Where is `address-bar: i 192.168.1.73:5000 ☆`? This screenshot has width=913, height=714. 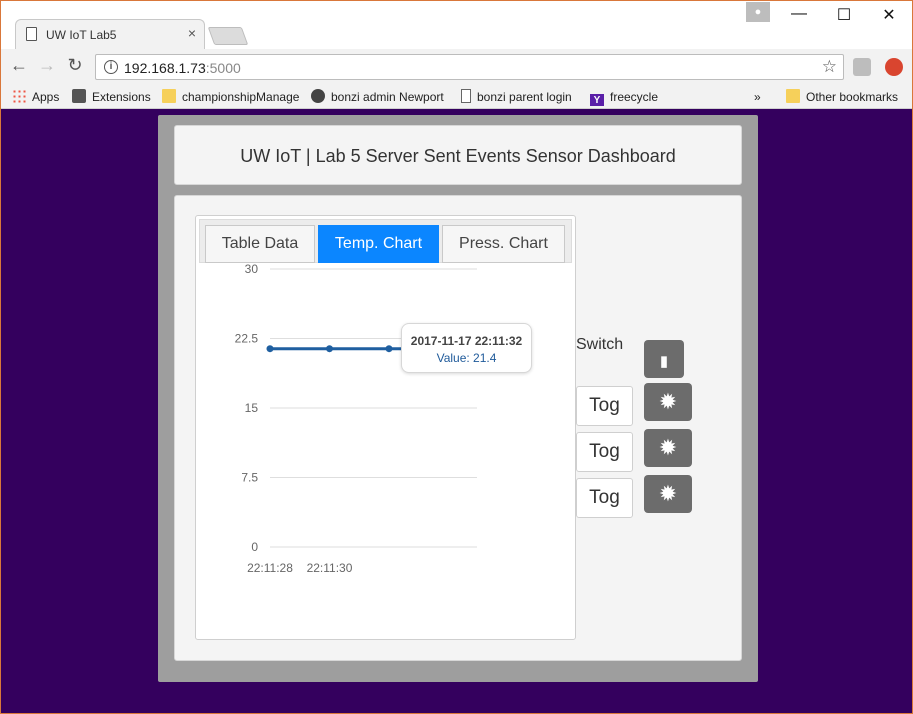
address-bar: i 192.168.1.73:5000 ☆ is located at coordinates (469, 67).